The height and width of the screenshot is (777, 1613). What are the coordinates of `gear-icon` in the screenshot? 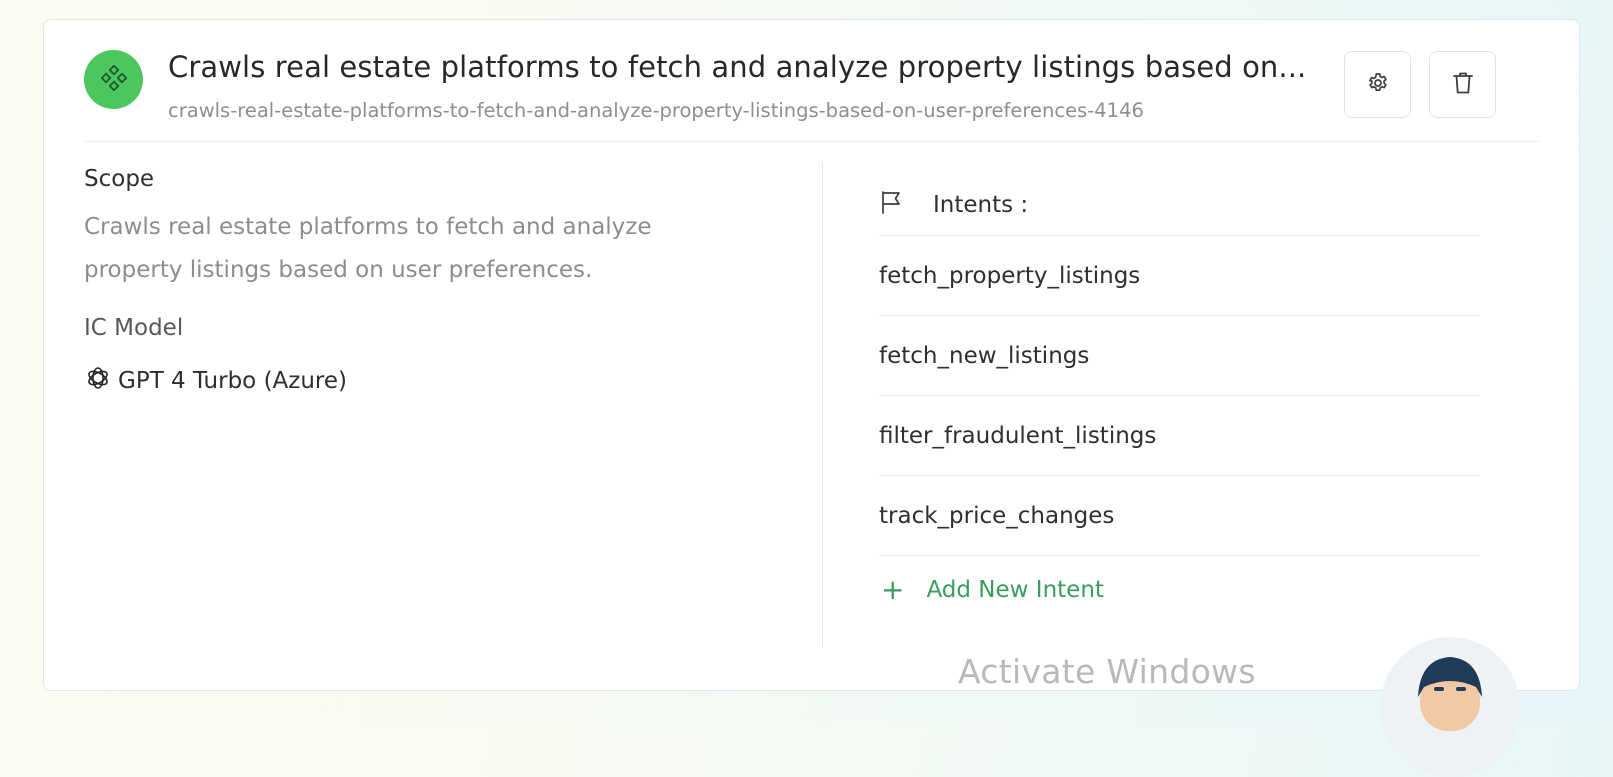 It's located at (1378, 85).